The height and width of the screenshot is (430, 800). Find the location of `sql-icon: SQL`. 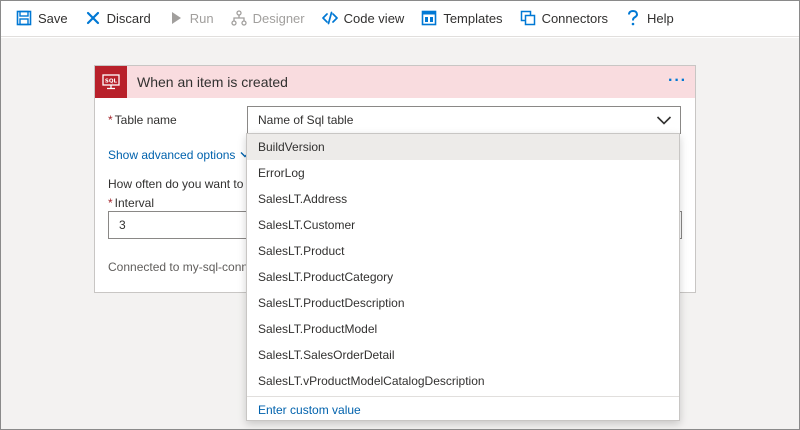

sql-icon: SQL is located at coordinates (111, 82).